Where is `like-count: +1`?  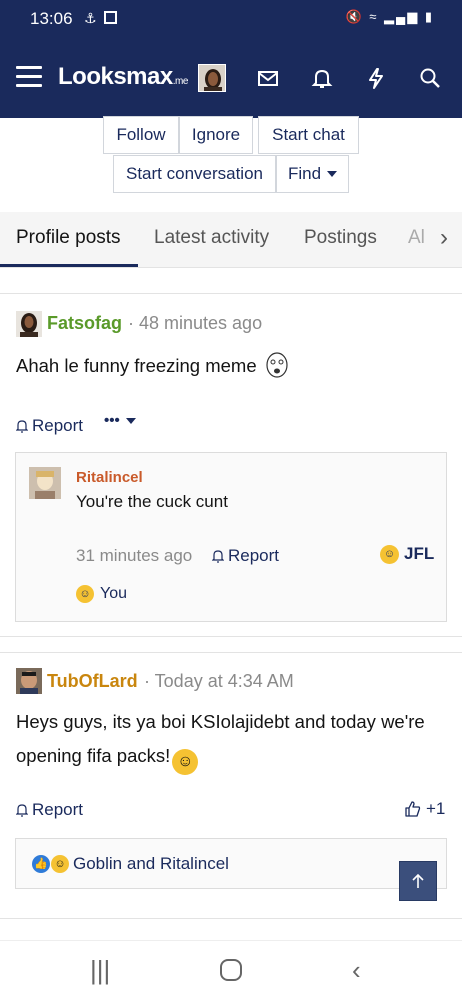
like-count: +1 is located at coordinates (436, 808).